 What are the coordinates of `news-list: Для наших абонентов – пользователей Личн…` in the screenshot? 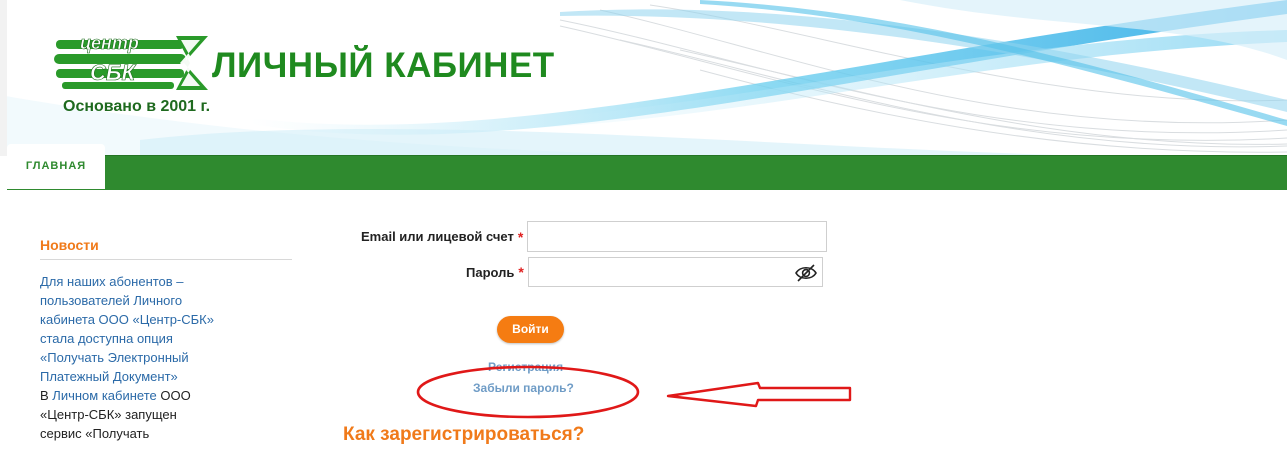 It's located at (166, 357).